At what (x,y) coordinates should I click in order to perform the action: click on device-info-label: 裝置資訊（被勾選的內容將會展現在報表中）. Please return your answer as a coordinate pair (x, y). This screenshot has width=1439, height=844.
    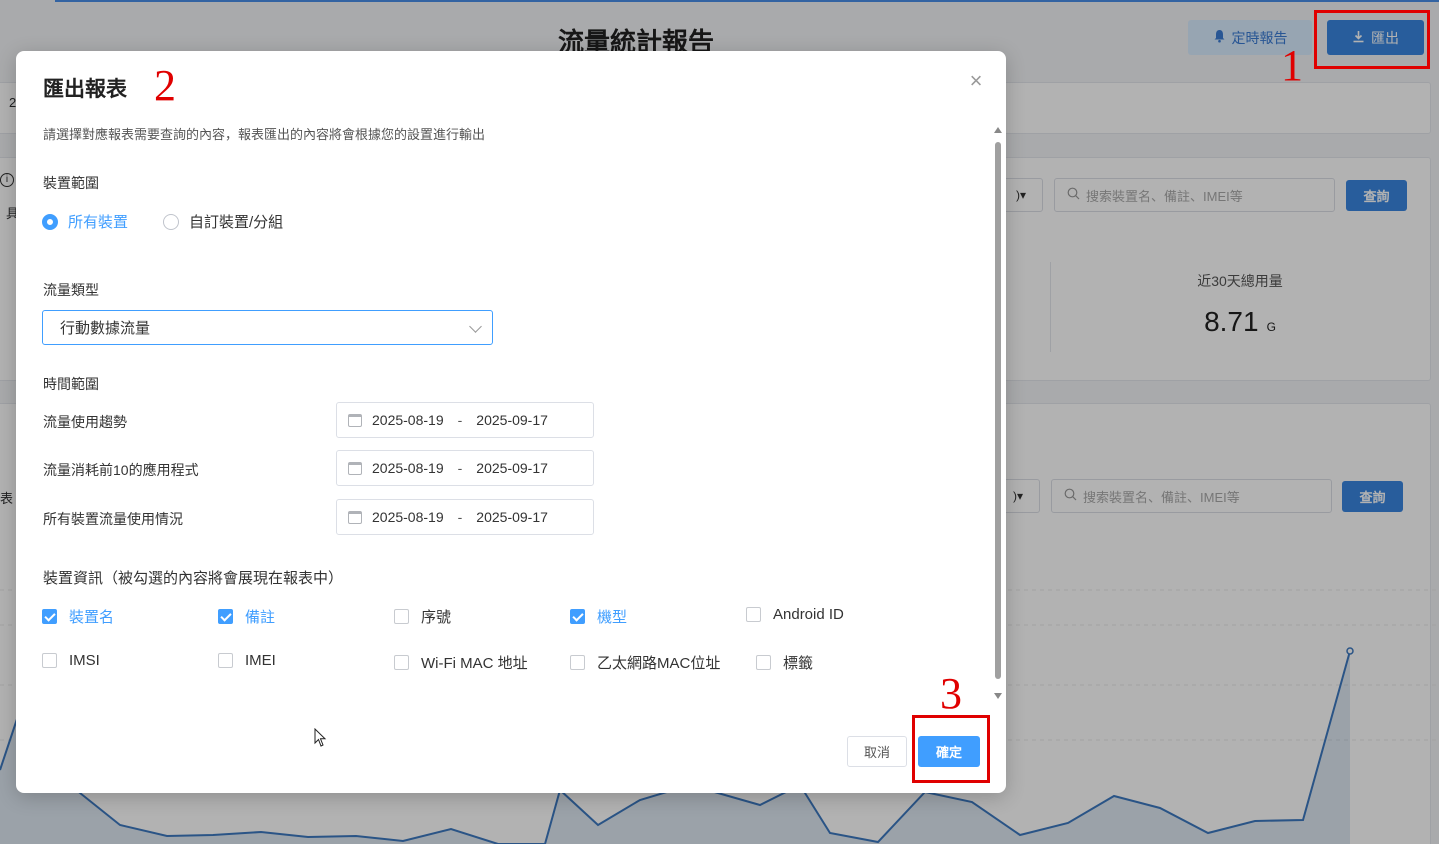
    Looking at the image, I should click on (193, 578).